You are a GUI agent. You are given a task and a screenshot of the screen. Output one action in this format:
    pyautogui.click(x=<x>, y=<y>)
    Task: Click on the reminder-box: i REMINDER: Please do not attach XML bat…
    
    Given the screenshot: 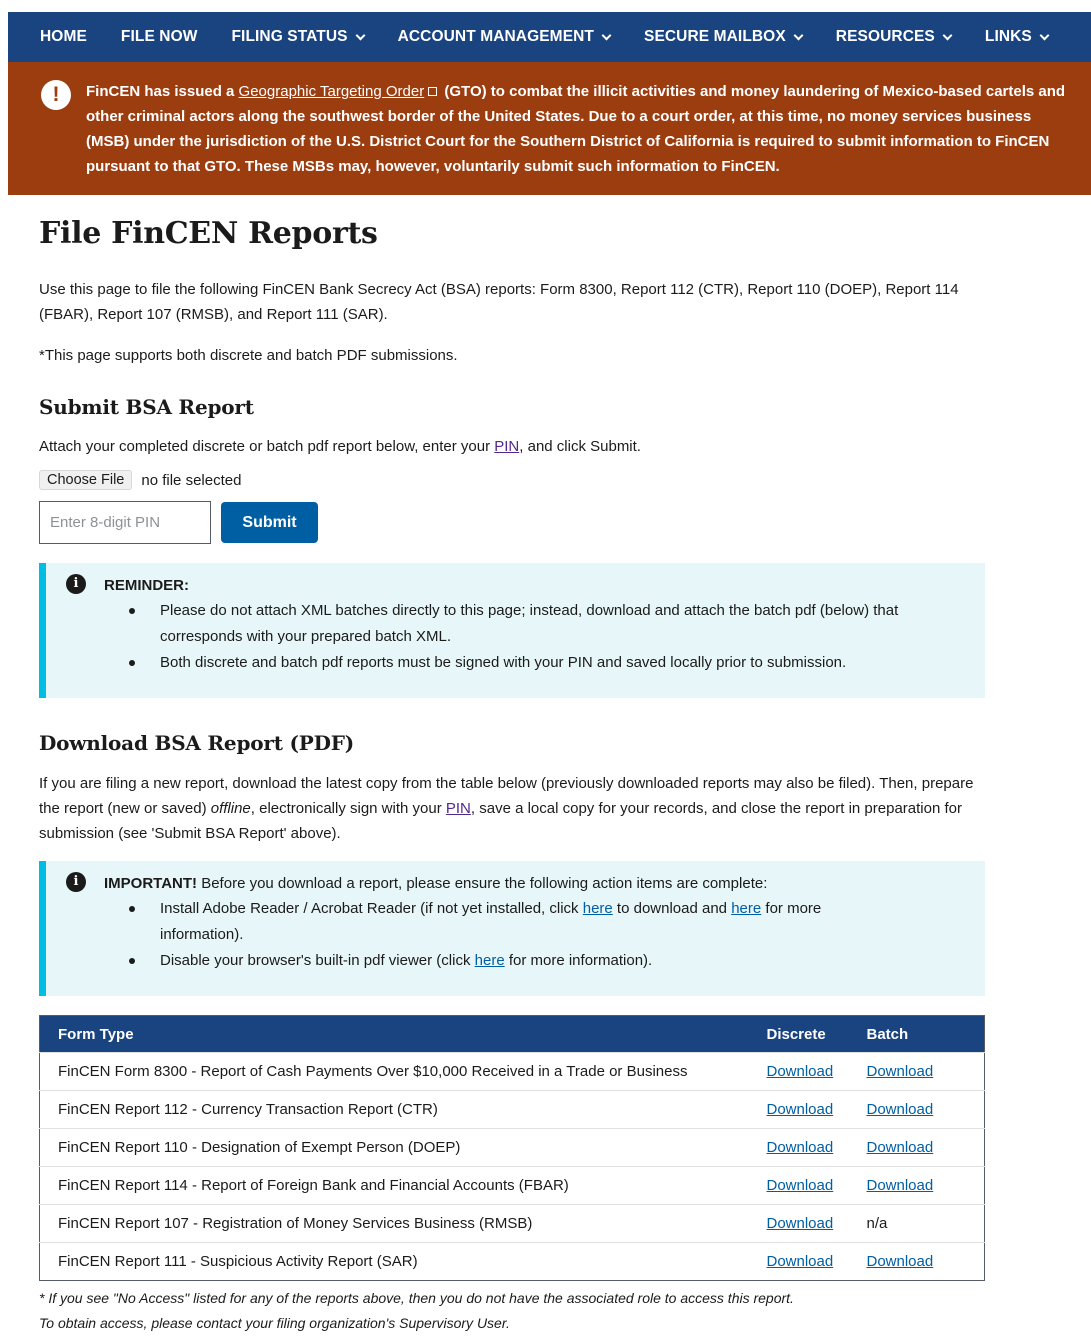 What is the action you would take?
    pyautogui.click(x=512, y=630)
    